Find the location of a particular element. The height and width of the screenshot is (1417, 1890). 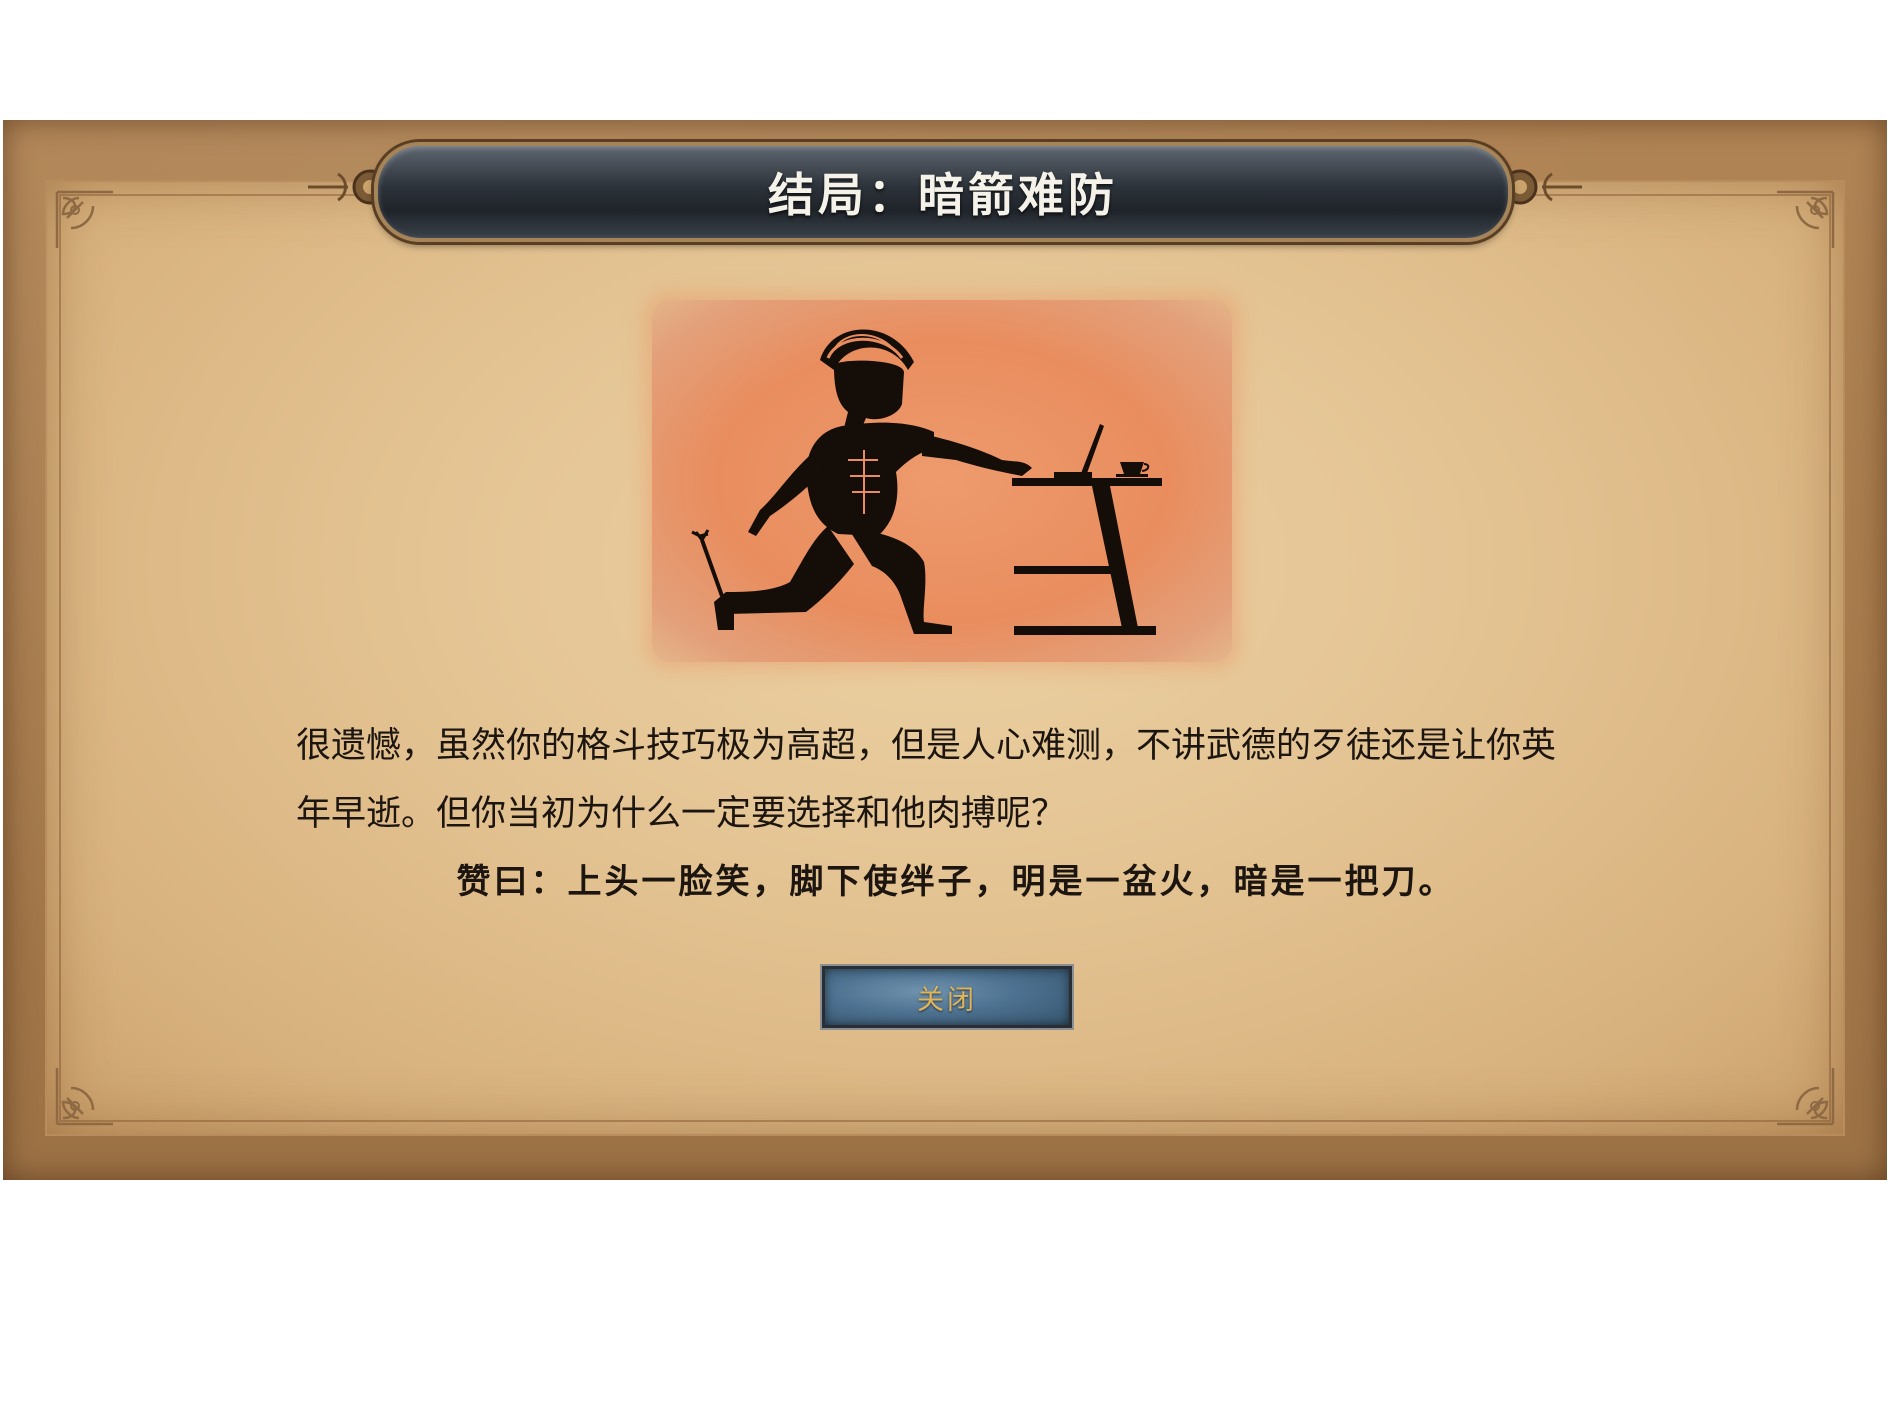

story-line: 年早逝。但你当初为什么一定要选择和他肉搏呢？ is located at coordinates (681, 814).